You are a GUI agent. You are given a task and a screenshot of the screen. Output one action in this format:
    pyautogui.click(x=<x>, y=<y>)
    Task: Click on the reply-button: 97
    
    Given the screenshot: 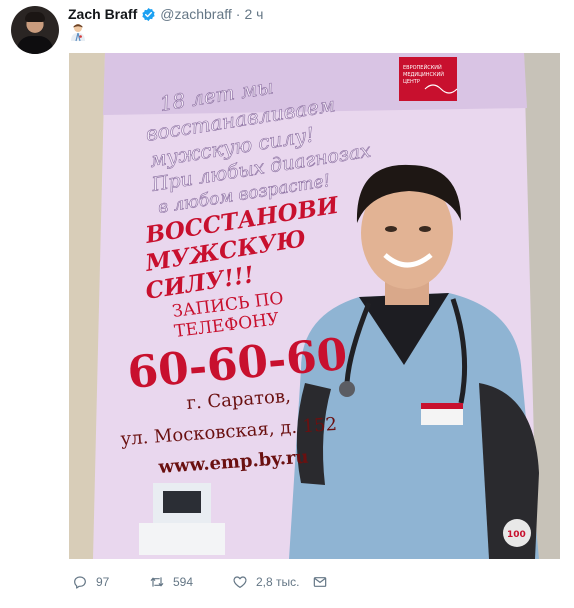 What is the action you would take?
    pyautogui.click(x=90, y=582)
    